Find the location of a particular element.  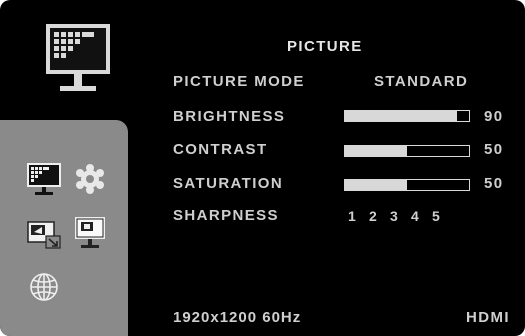

brightness-slider is located at coordinates (407, 116).